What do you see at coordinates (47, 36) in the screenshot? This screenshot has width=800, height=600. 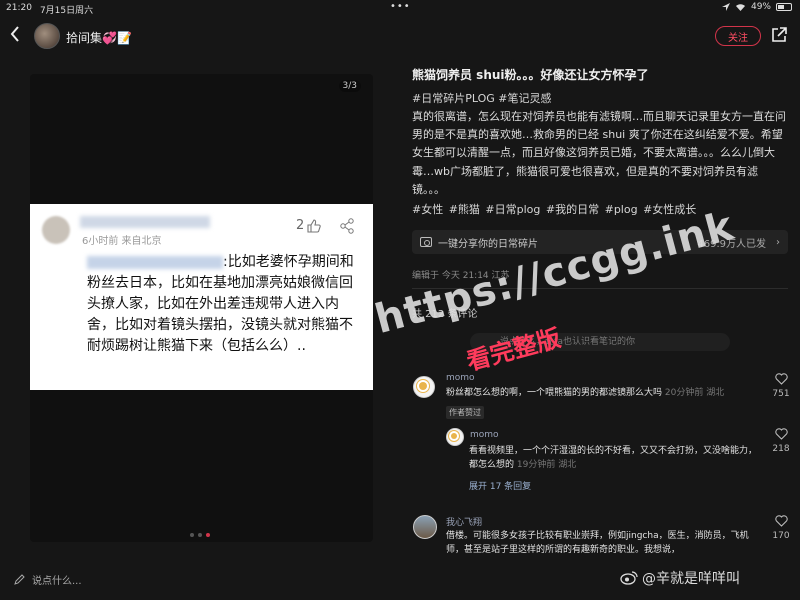 I see `author-avatar` at bounding box center [47, 36].